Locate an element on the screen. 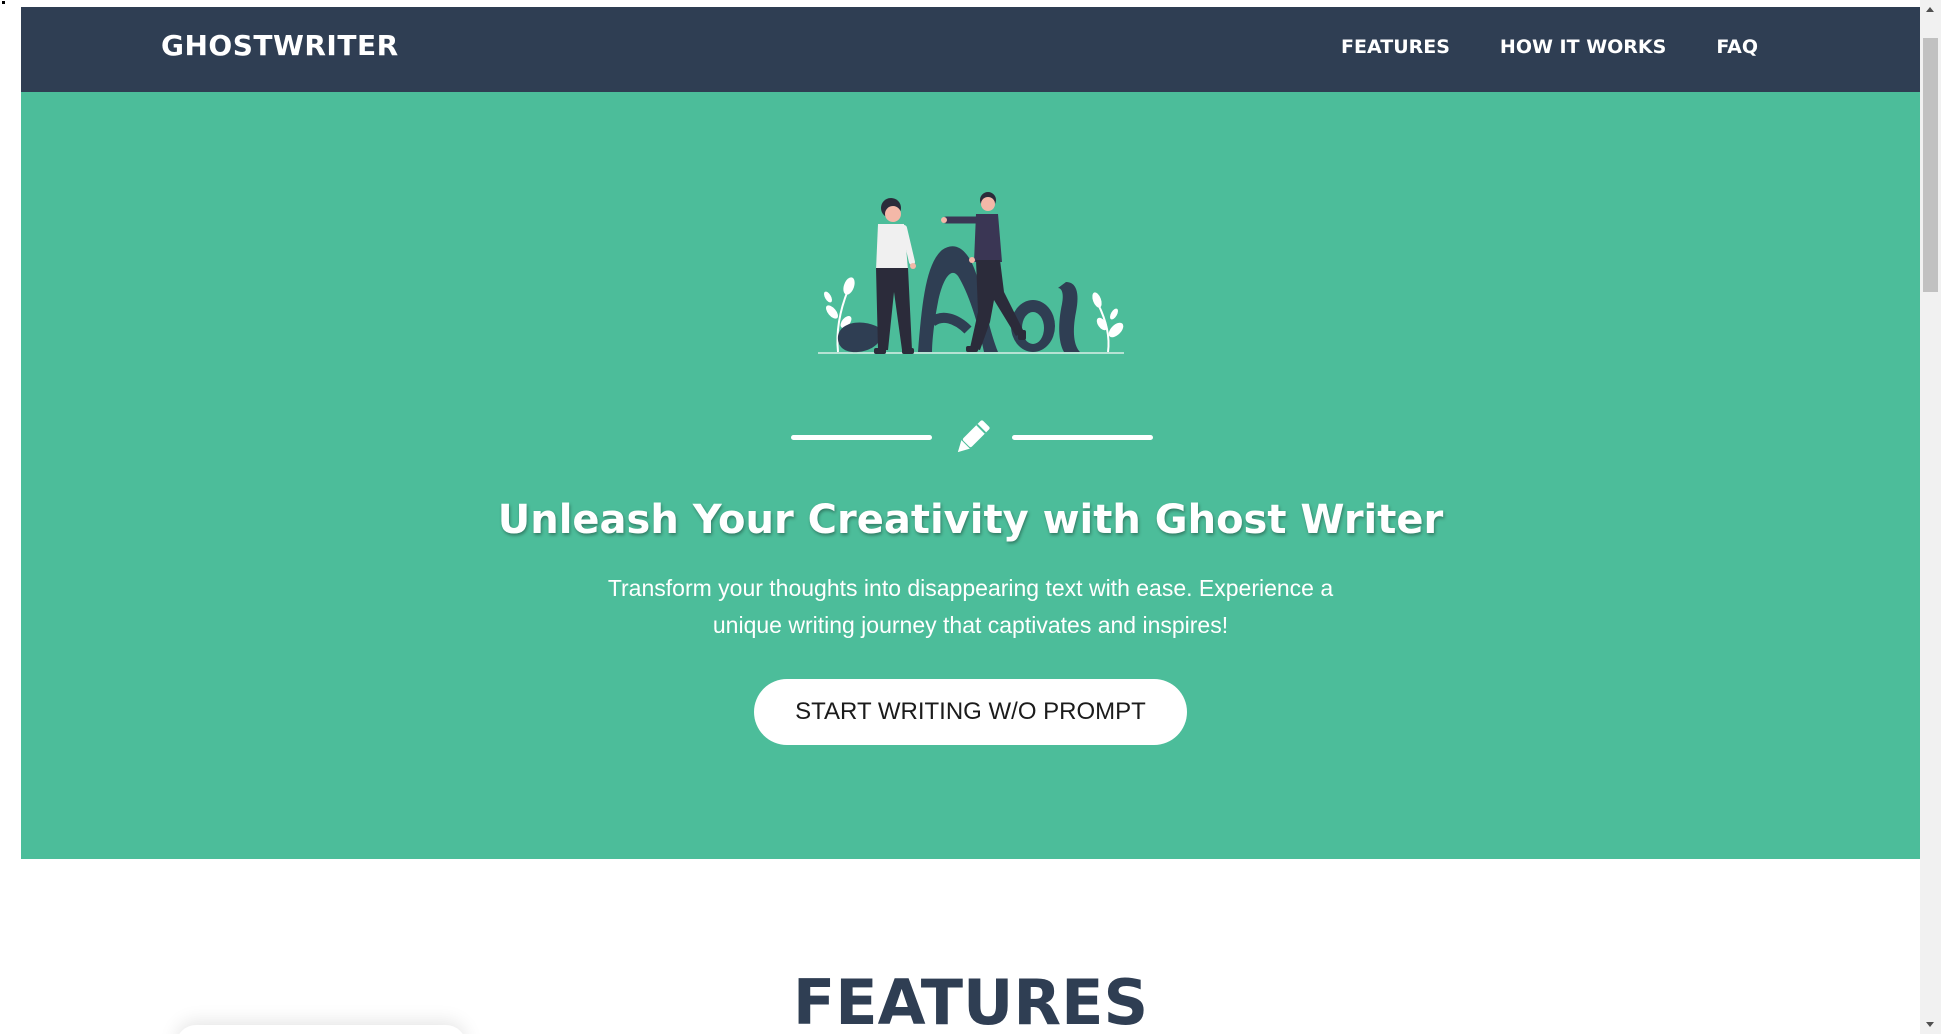 This screenshot has width=1941, height=1034. scrollbar-thumb is located at coordinates (1930, 165).